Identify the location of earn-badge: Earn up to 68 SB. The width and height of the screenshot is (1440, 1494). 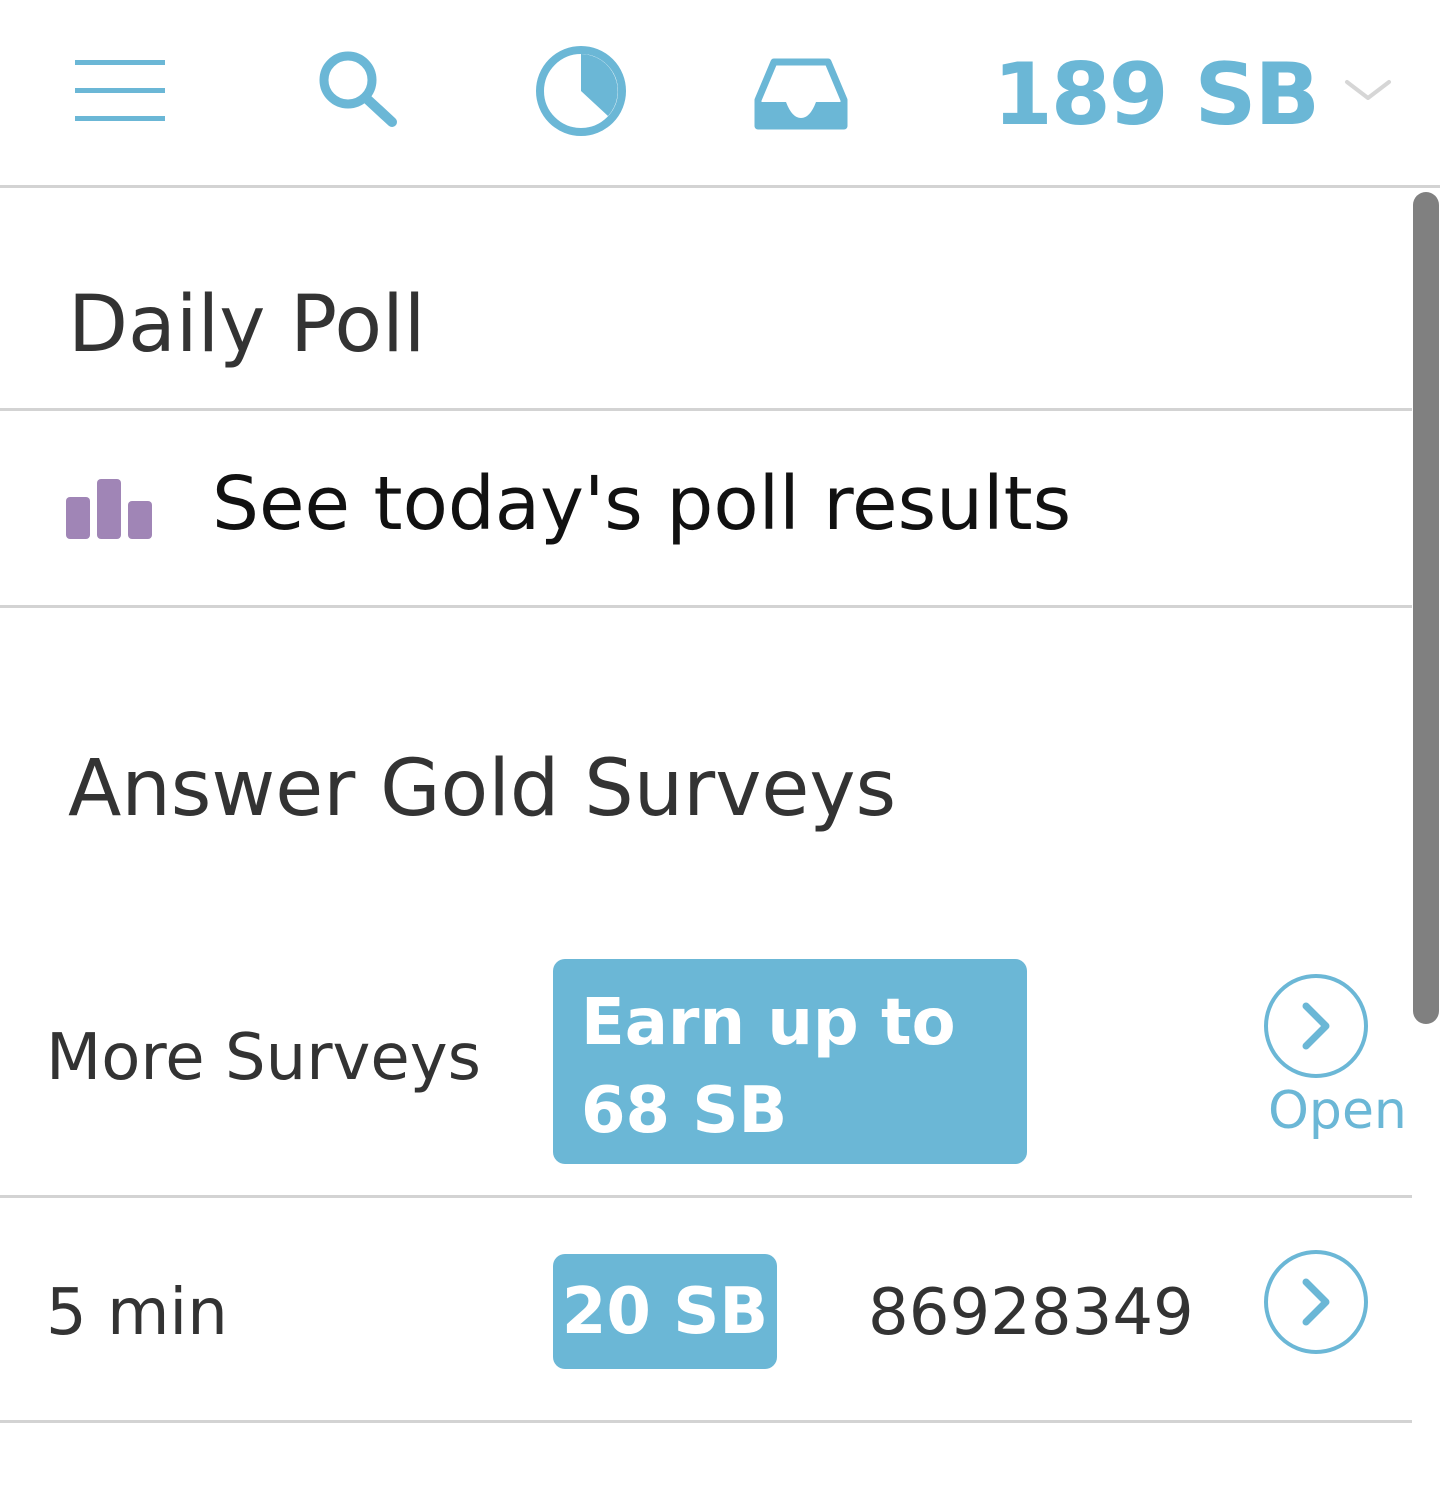
(790, 1061).